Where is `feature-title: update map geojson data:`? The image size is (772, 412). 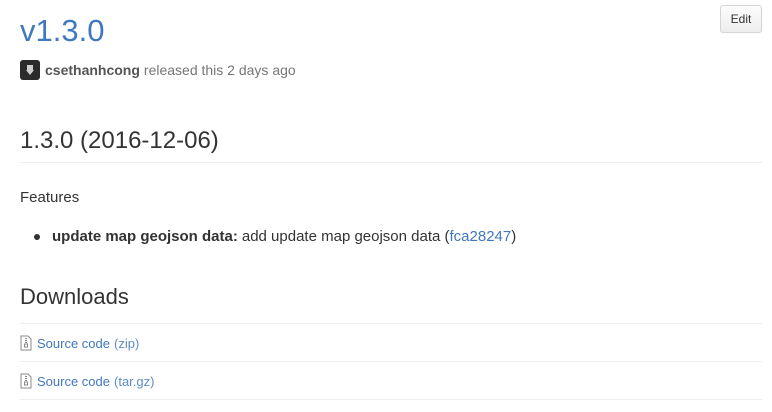 feature-title: update map geojson data: is located at coordinates (145, 236).